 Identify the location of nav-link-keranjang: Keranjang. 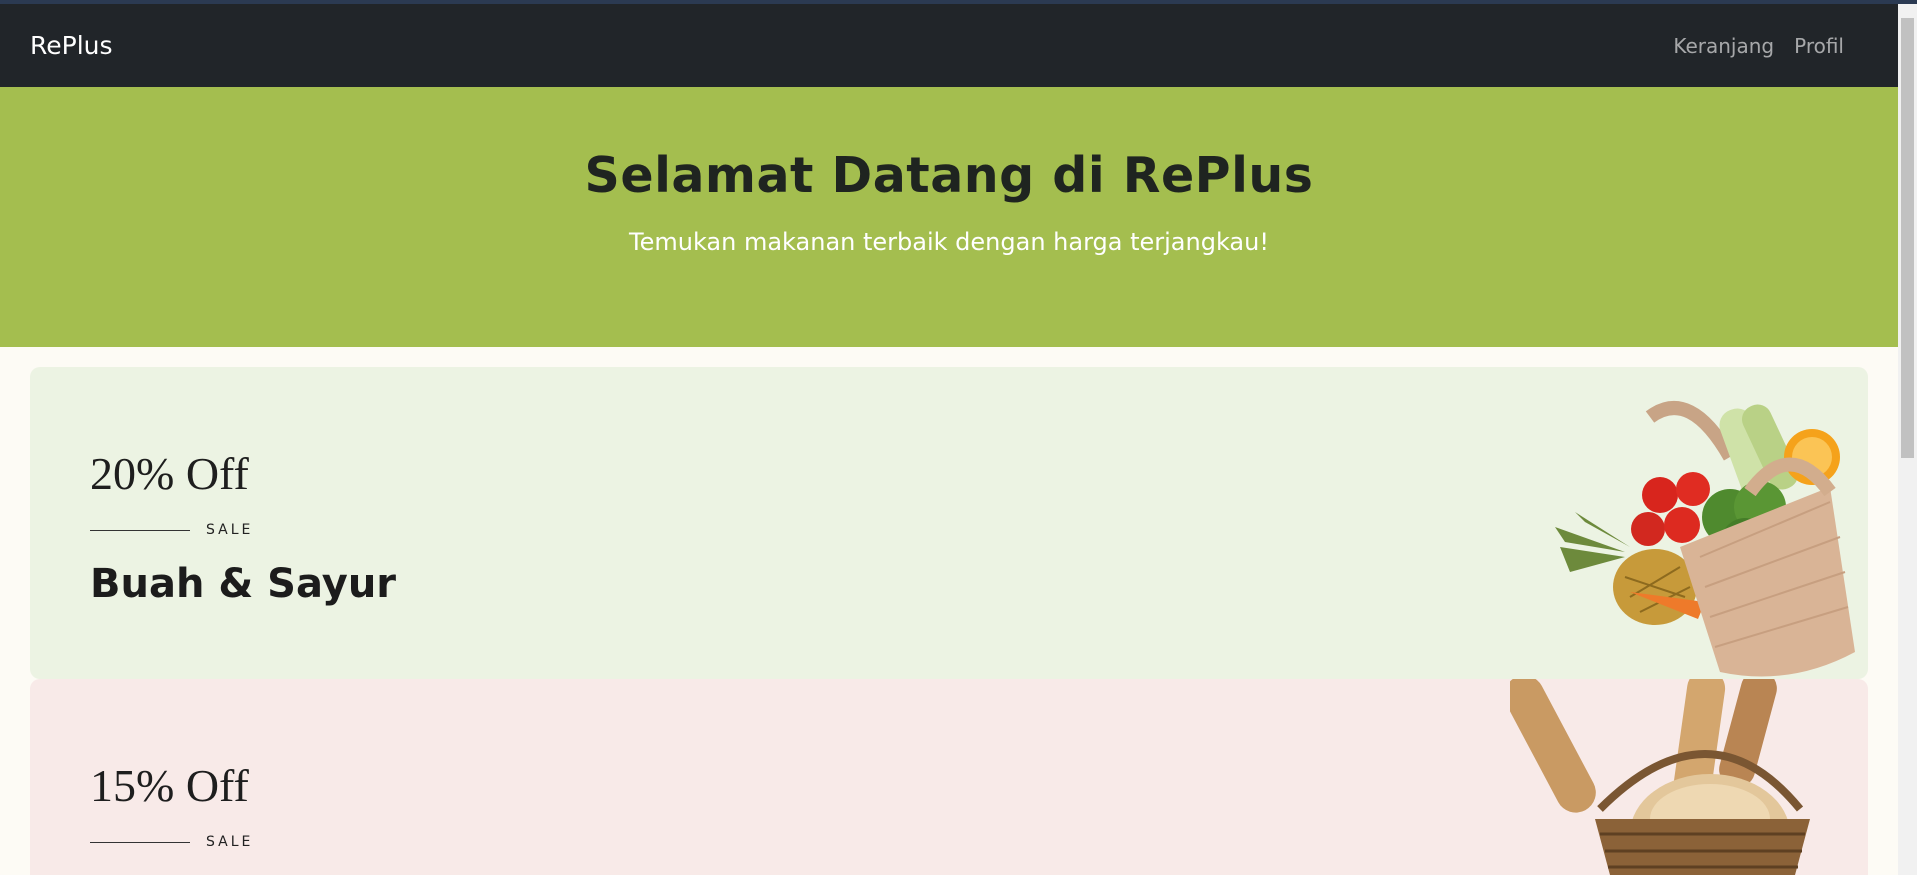
(1723, 46).